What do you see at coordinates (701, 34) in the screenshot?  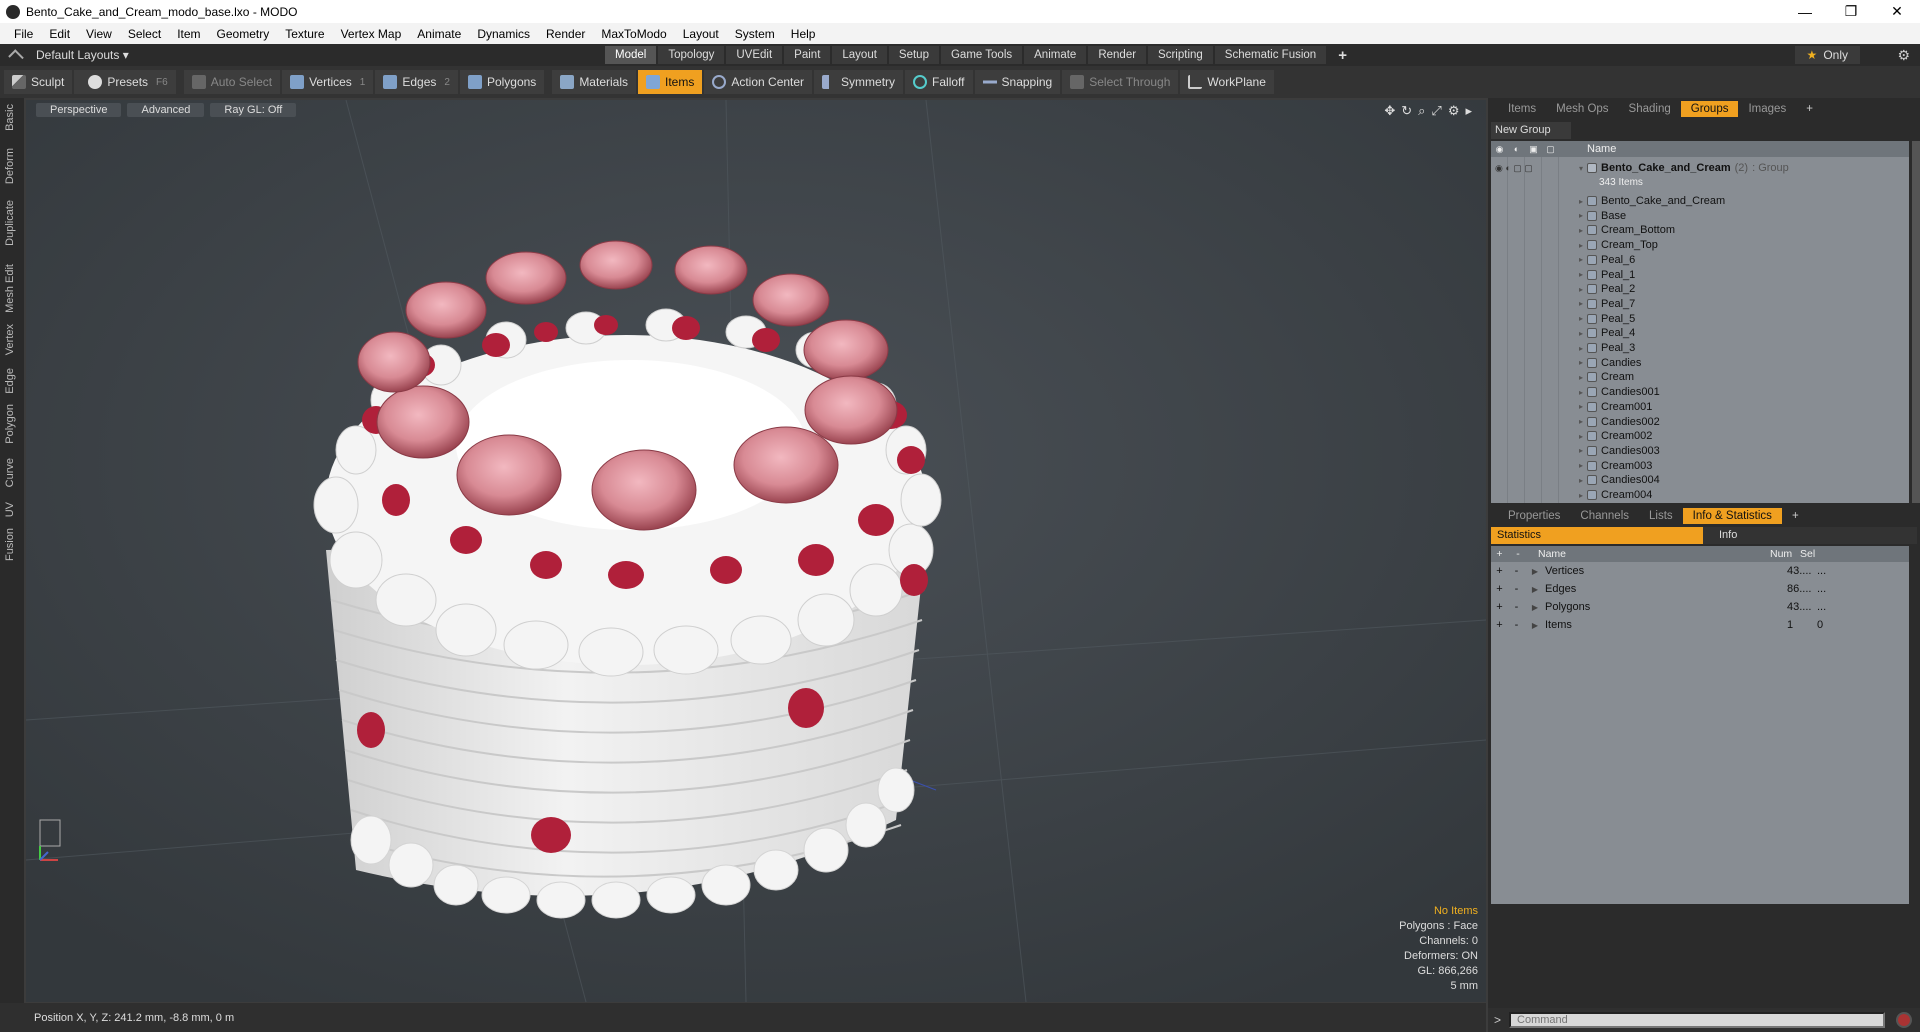 I see `menu-layout: Layout` at bounding box center [701, 34].